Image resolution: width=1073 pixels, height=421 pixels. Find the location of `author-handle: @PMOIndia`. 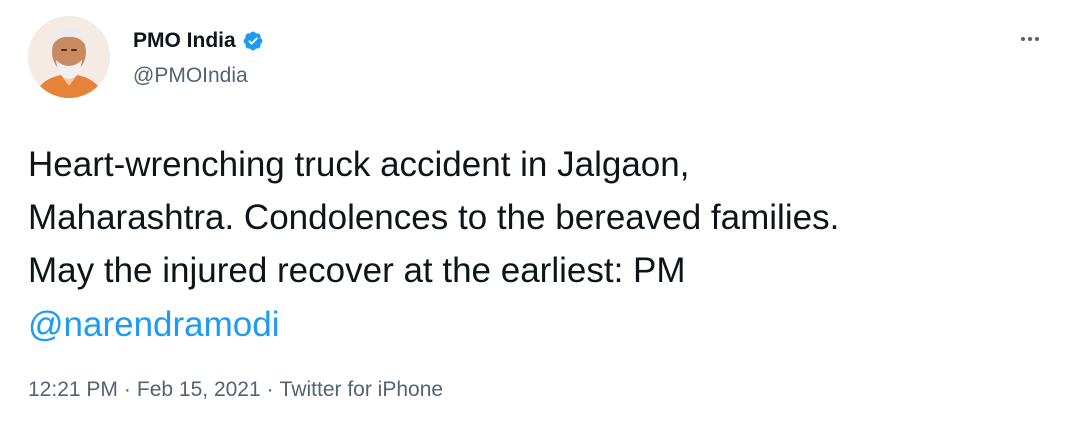

author-handle: @PMOIndia is located at coordinates (190, 76).